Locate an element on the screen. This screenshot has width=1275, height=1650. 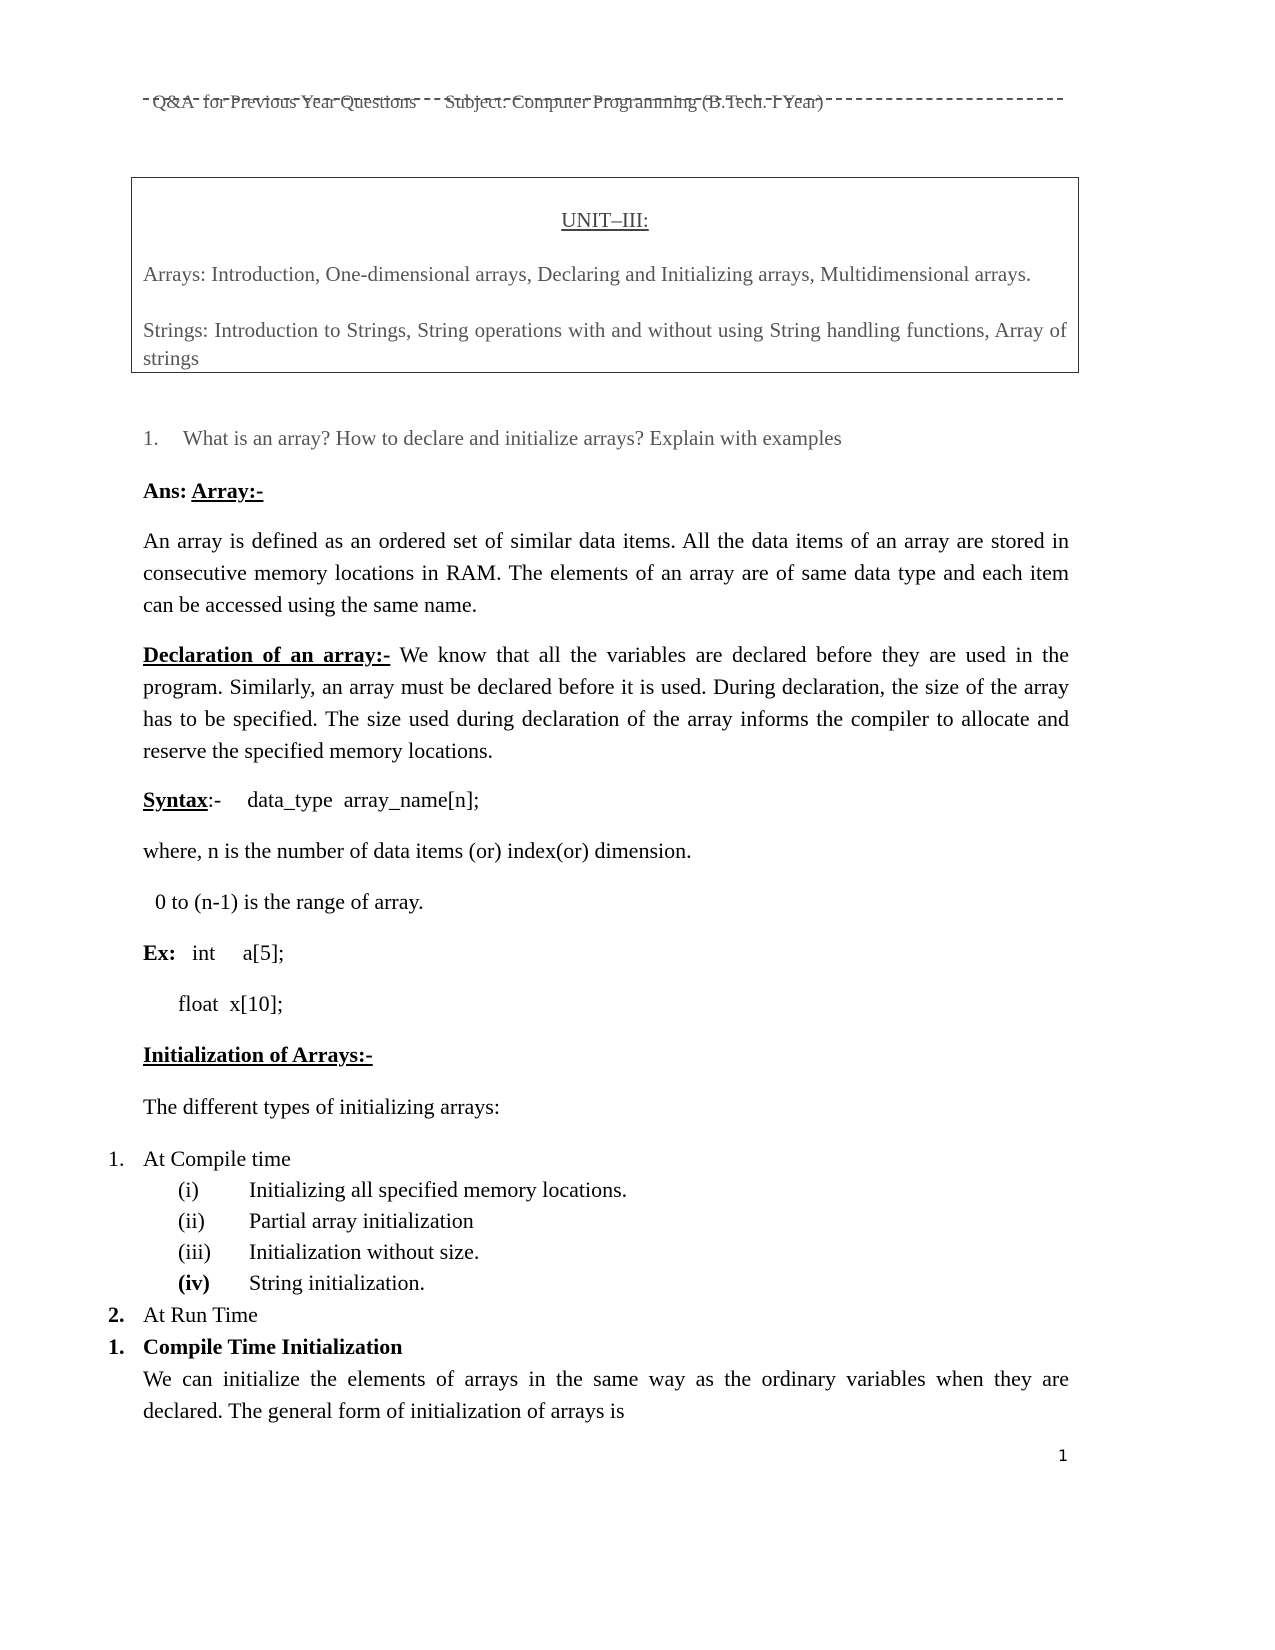
header-divider is located at coordinates (603, 99).